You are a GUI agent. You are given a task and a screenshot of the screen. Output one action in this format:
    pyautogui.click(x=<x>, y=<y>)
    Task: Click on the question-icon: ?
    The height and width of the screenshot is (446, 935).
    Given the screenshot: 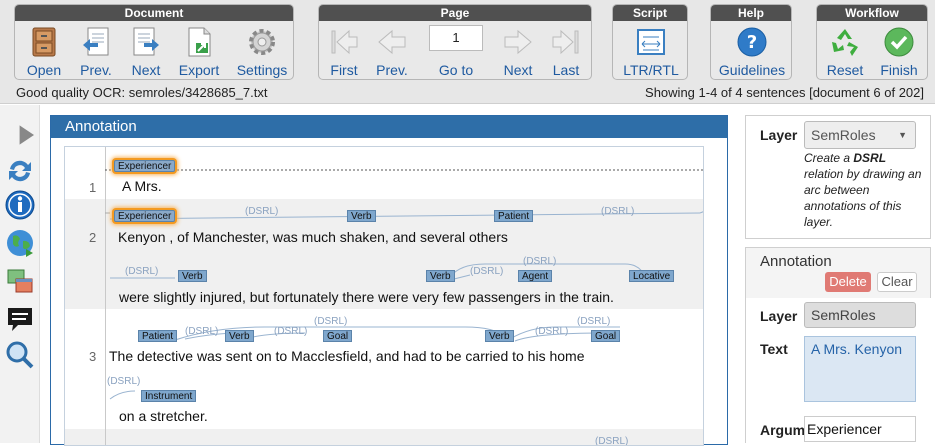 What is the action you would take?
    pyautogui.click(x=752, y=42)
    